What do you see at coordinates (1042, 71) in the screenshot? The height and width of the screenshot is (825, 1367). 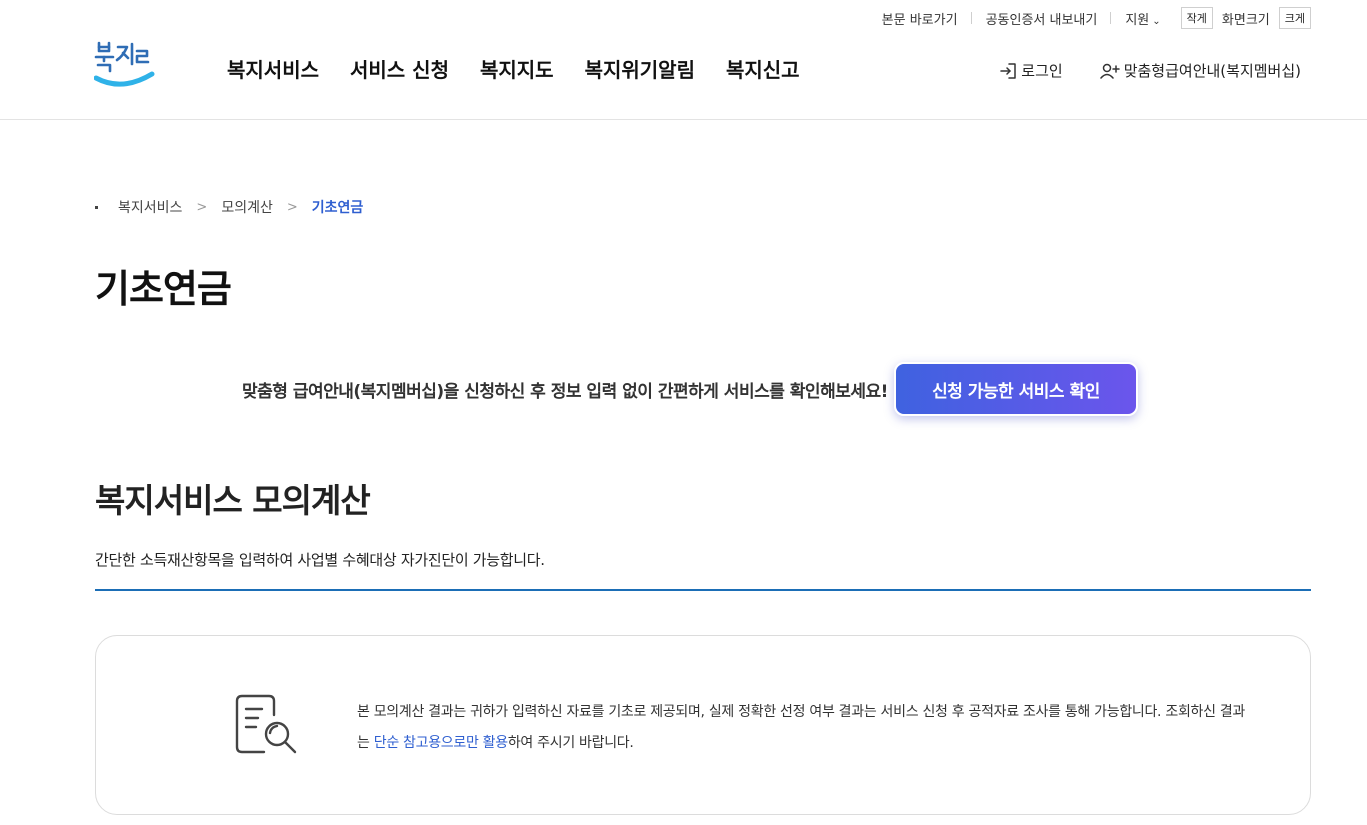 I see `login-label: 로그인` at bounding box center [1042, 71].